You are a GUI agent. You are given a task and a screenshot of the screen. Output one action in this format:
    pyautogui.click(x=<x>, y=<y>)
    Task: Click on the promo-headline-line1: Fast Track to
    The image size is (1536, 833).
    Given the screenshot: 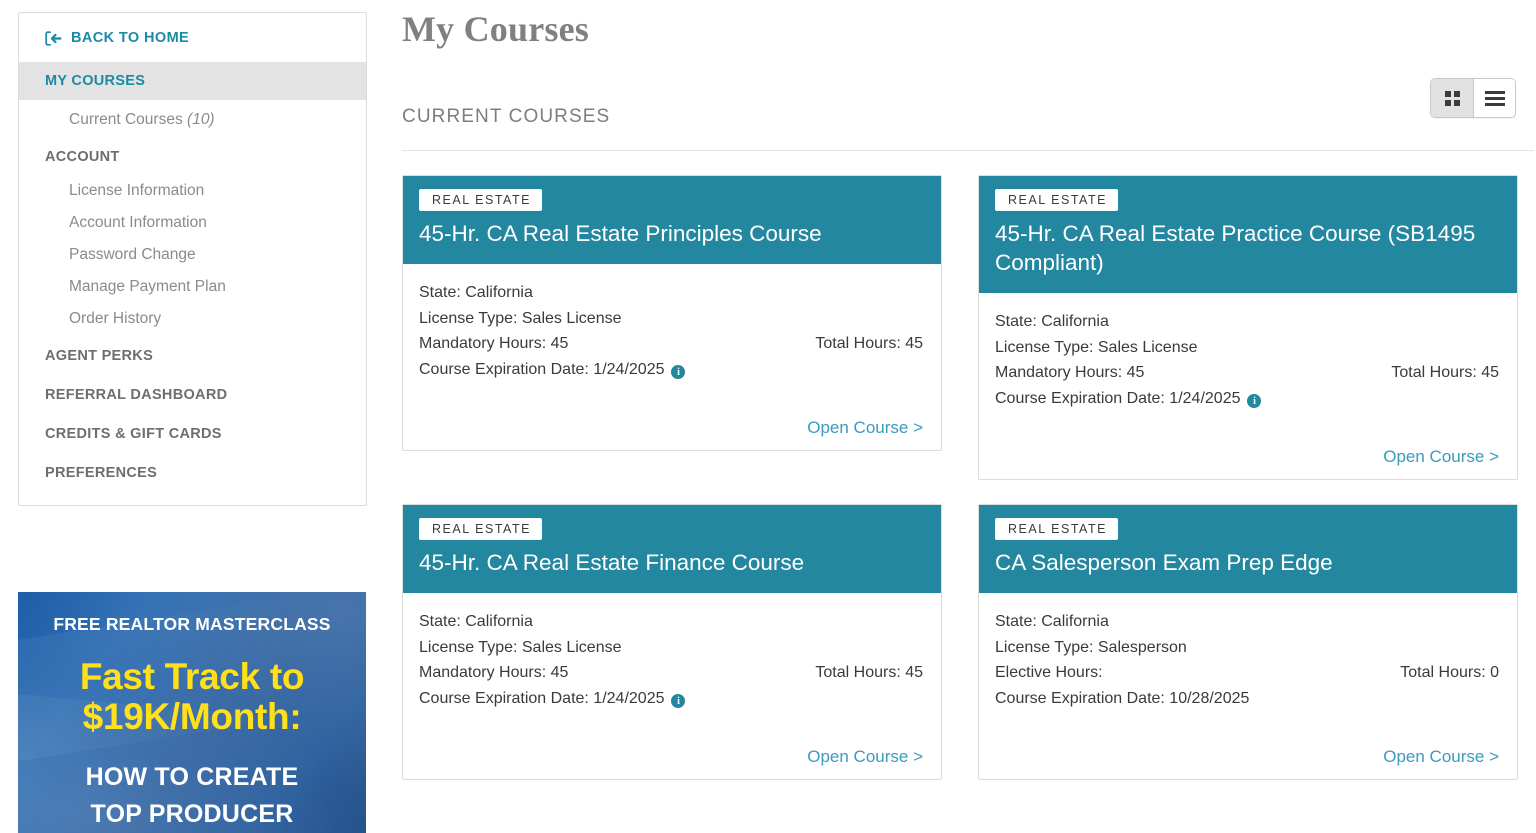 What is the action you would take?
    pyautogui.click(x=192, y=676)
    